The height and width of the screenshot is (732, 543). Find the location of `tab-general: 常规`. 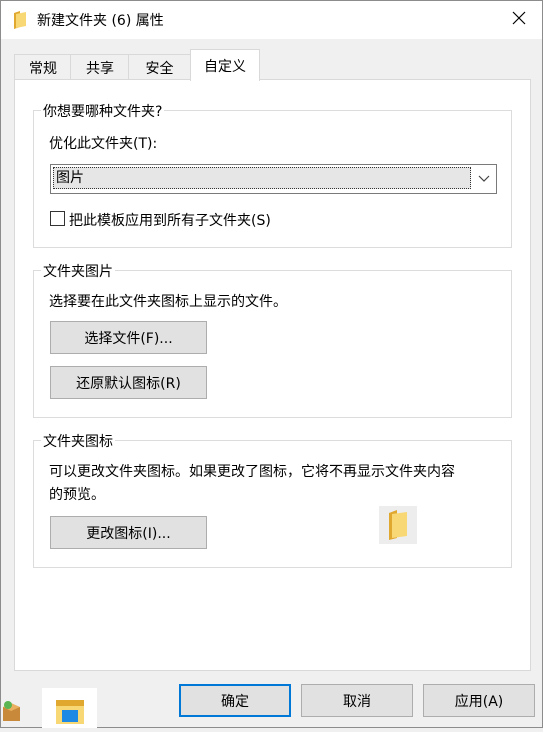

tab-general: 常规 is located at coordinates (43, 67).